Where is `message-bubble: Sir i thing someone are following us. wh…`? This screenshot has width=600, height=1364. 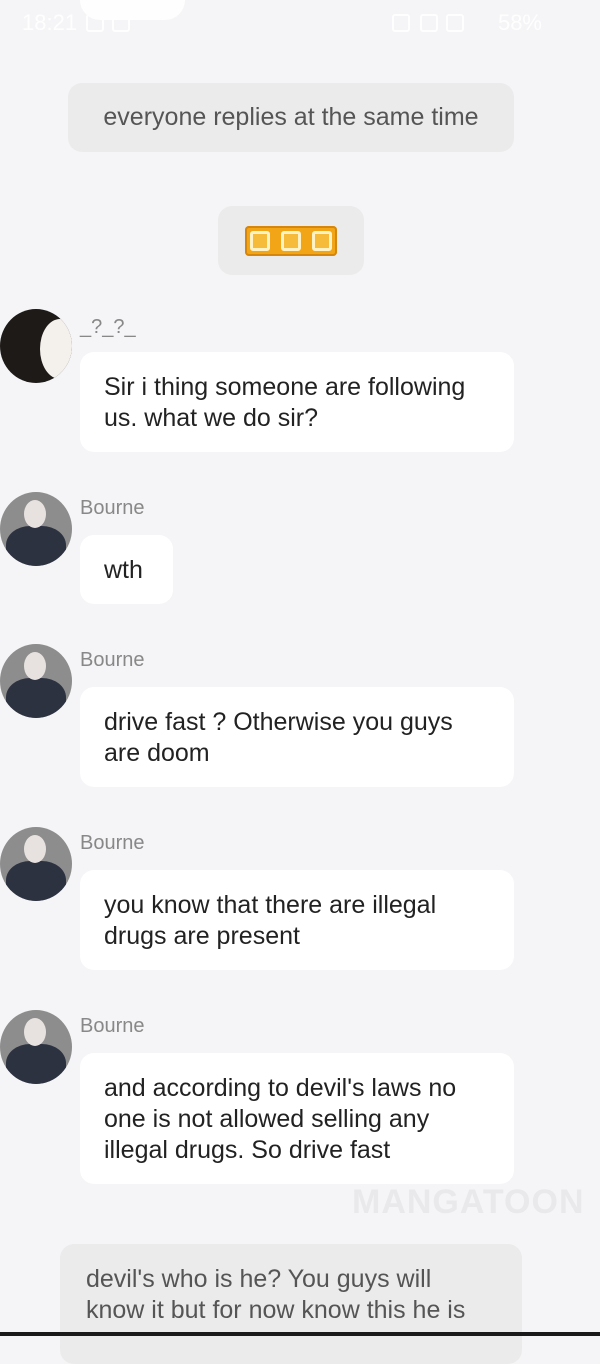
message-bubble: Sir i thing someone are following us. wh… is located at coordinates (297, 402).